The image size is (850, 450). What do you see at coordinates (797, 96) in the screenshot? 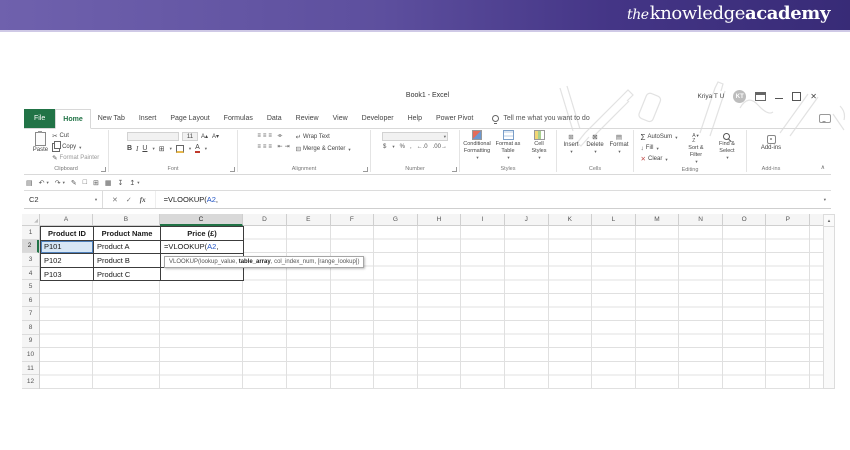
I see `restore-button` at bounding box center [797, 96].